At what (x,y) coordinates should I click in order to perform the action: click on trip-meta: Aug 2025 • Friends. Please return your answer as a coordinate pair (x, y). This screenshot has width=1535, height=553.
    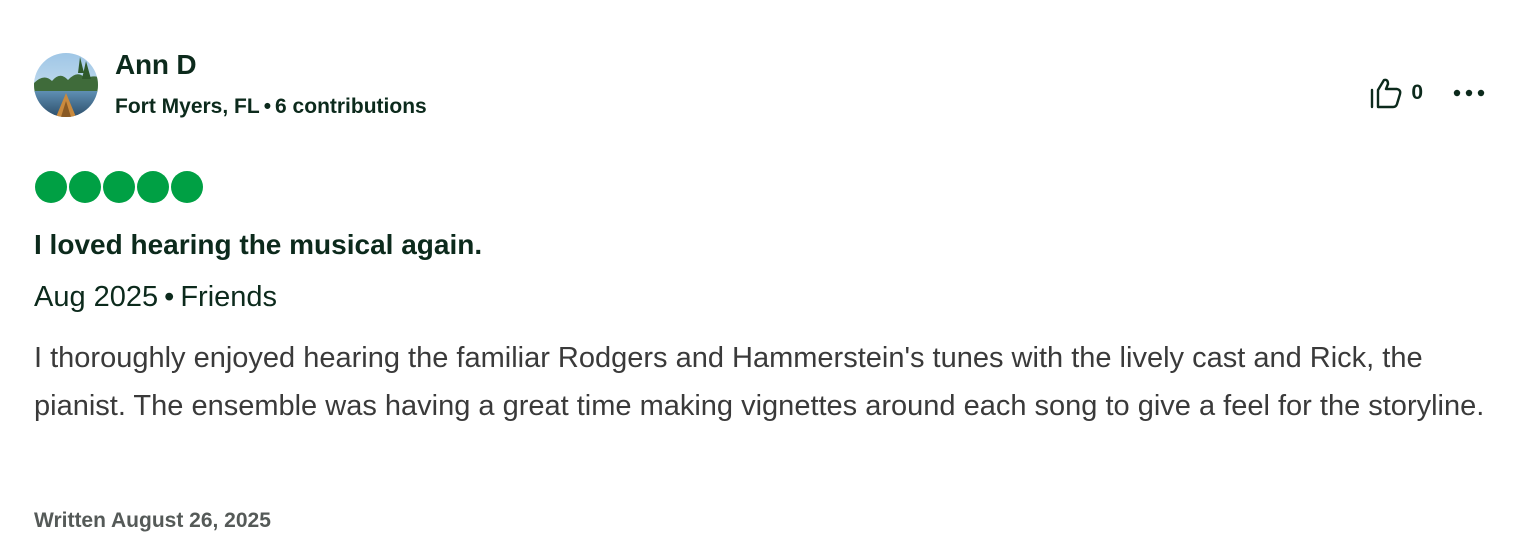
    Looking at the image, I should click on (155, 297).